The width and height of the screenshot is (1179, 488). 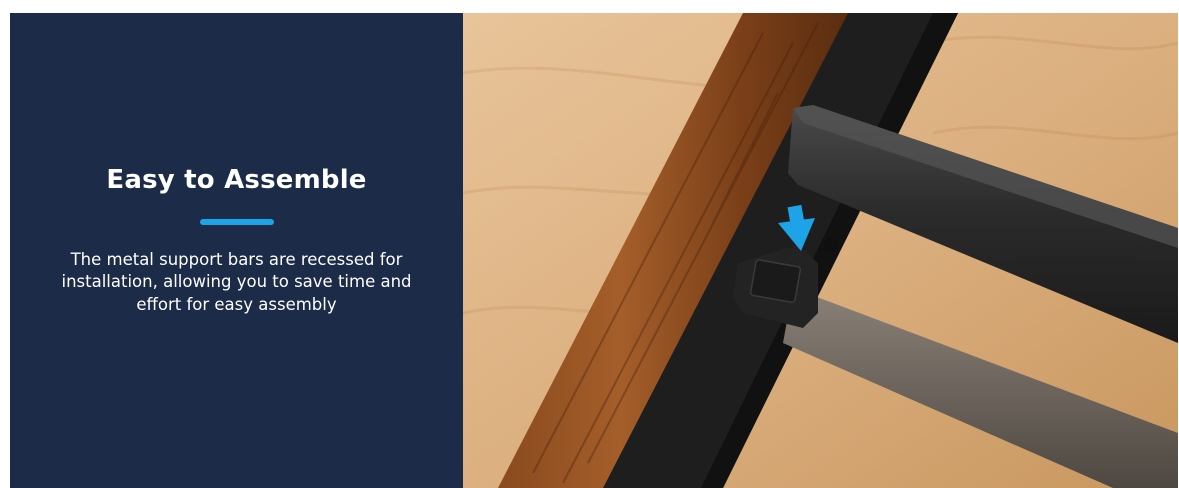 What do you see at coordinates (236, 179) in the screenshot?
I see `feature-title: Easy to Assemble` at bounding box center [236, 179].